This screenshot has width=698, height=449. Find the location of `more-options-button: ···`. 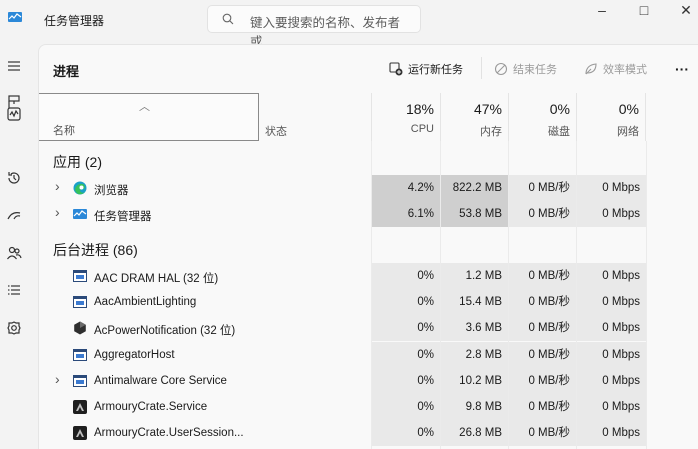

more-options-button: ··· is located at coordinates (682, 69).